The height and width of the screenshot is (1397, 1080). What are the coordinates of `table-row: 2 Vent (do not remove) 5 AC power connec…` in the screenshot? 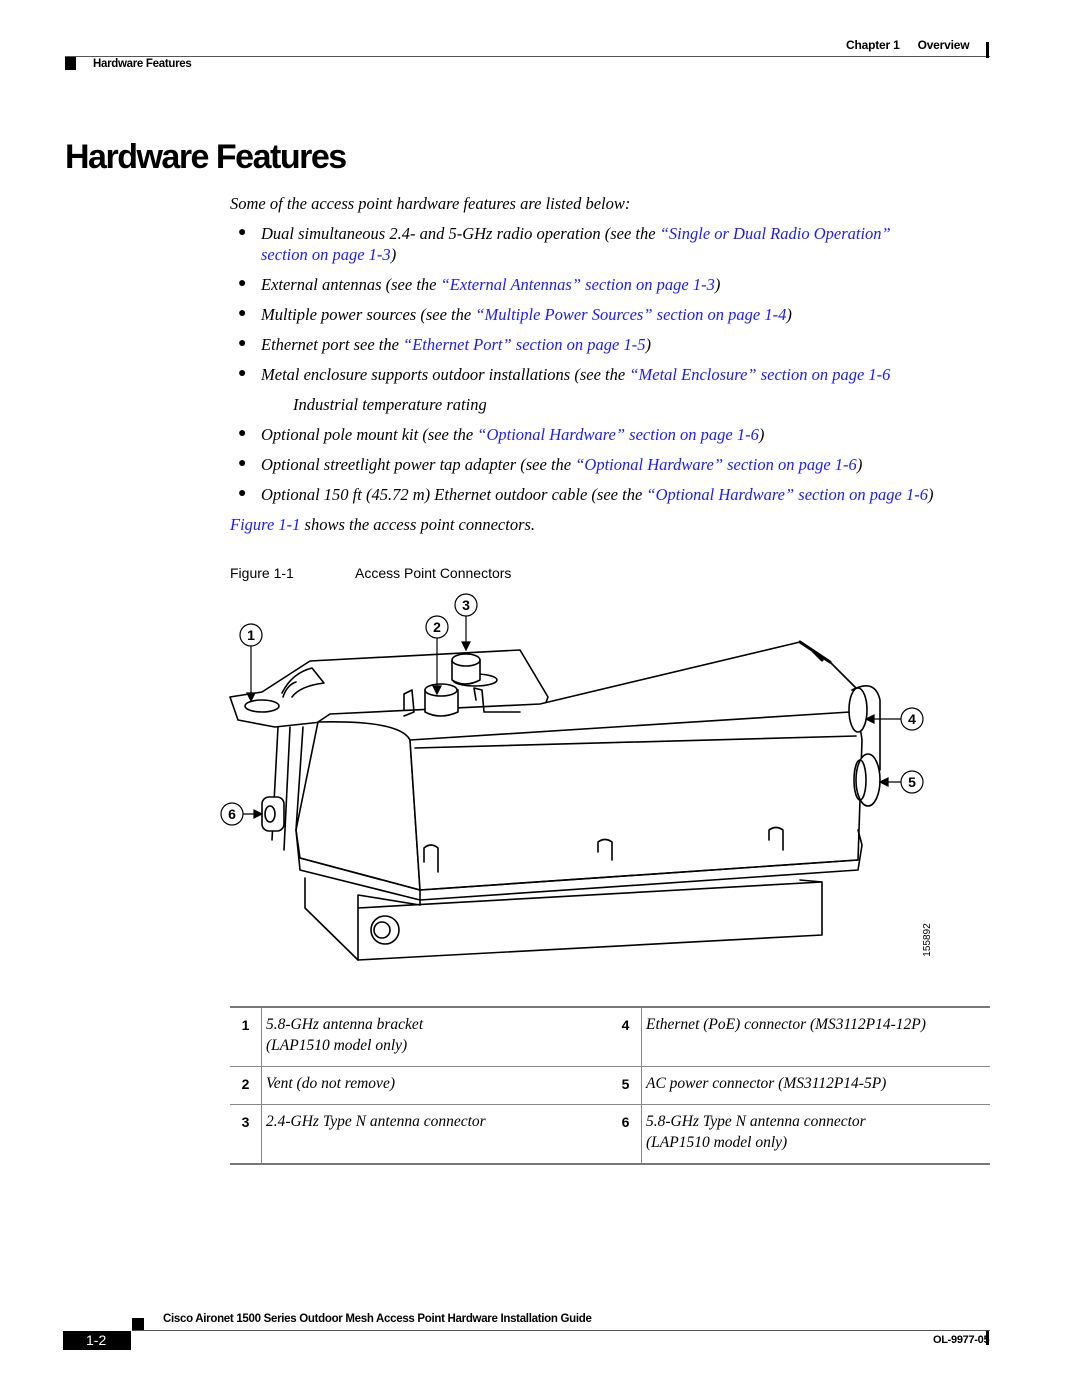 It's located at (610, 1085).